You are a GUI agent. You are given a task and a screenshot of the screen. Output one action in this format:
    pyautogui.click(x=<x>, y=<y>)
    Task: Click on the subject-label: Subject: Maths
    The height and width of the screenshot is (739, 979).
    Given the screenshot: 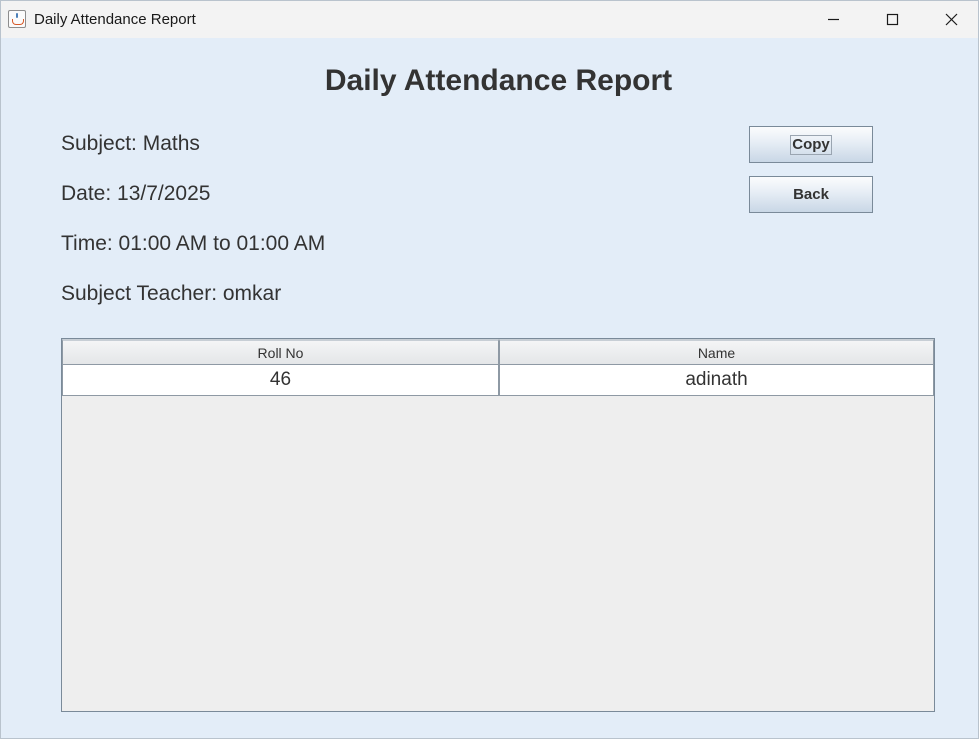 What is the action you would take?
    pyautogui.click(x=130, y=143)
    